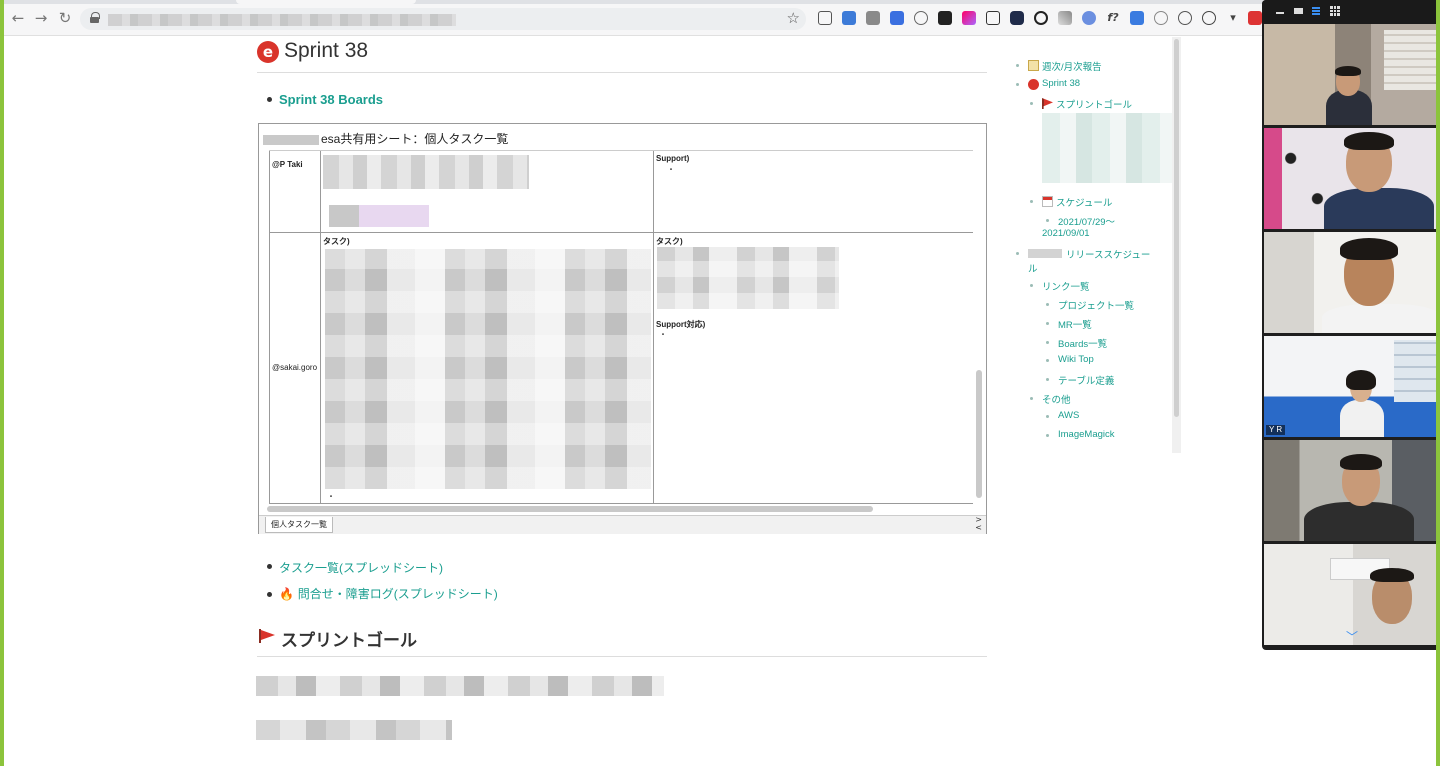  What do you see at coordinates (570, 509) in the screenshot?
I see `horizontal-scrollbar` at bounding box center [570, 509].